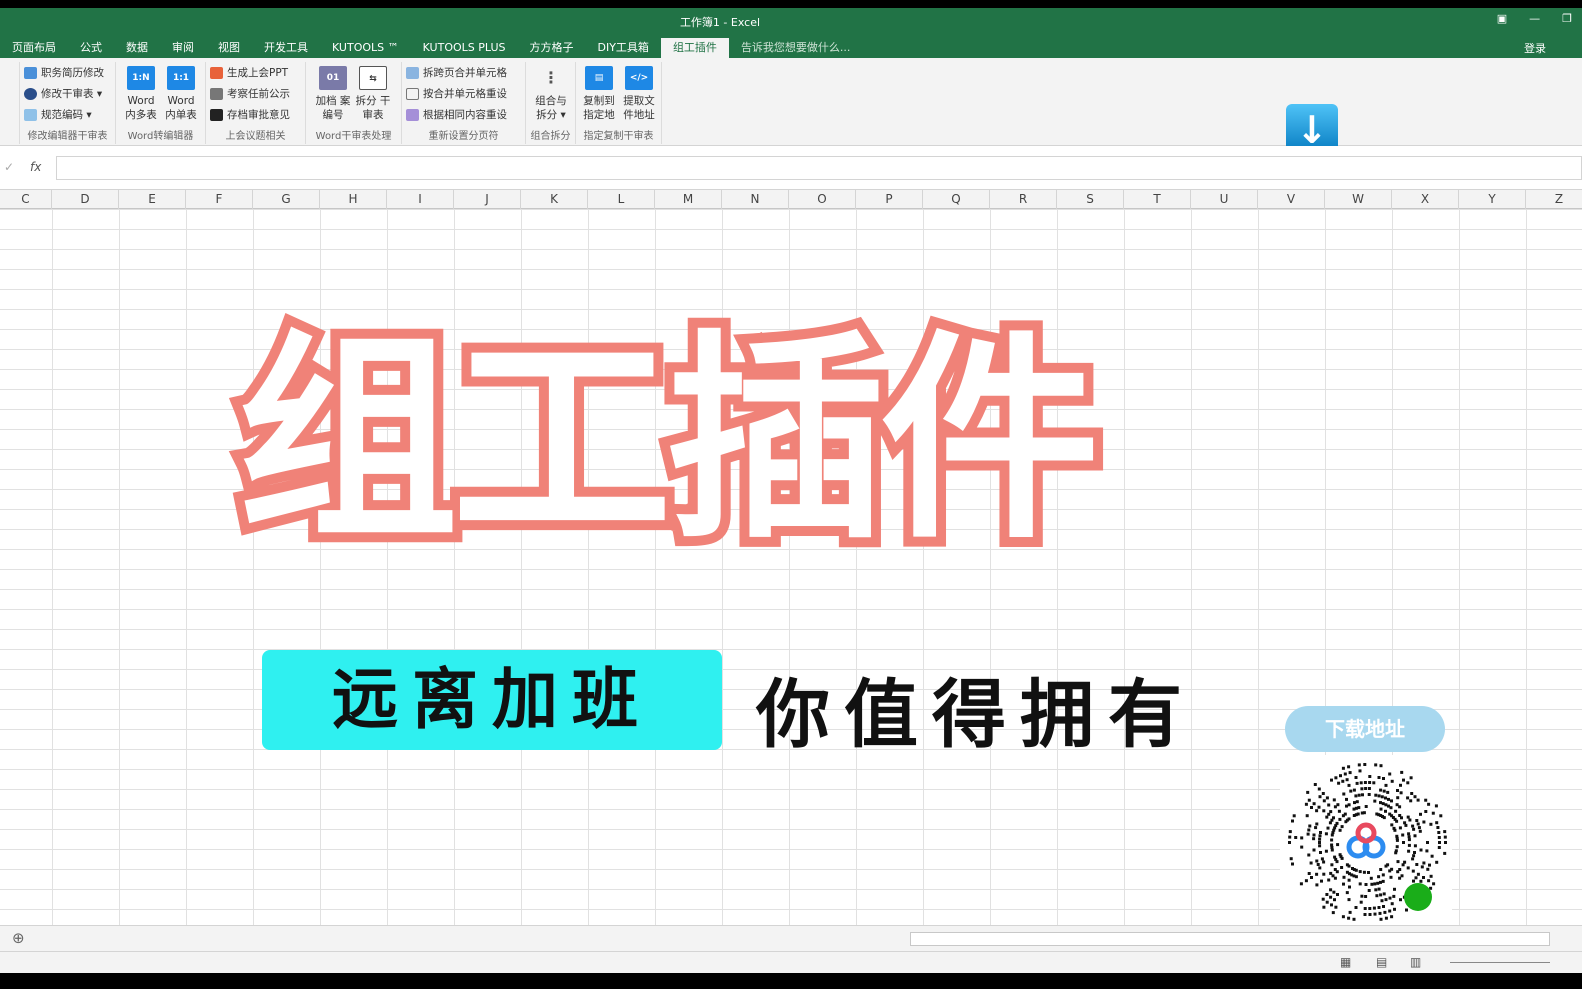 The height and width of the screenshot is (989, 1582). What do you see at coordinates (26, 199) in the screenshot?
I see `column-header: C` at bounding box center [26, 199].